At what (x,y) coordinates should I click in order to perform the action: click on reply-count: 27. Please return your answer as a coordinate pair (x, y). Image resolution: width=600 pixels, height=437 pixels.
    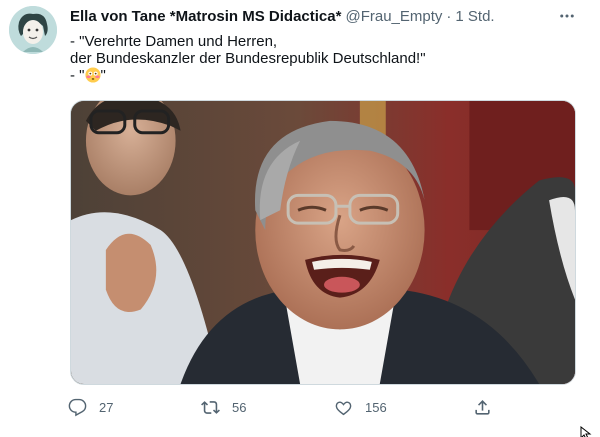
    Looking at the image, I should click on (106, 407).